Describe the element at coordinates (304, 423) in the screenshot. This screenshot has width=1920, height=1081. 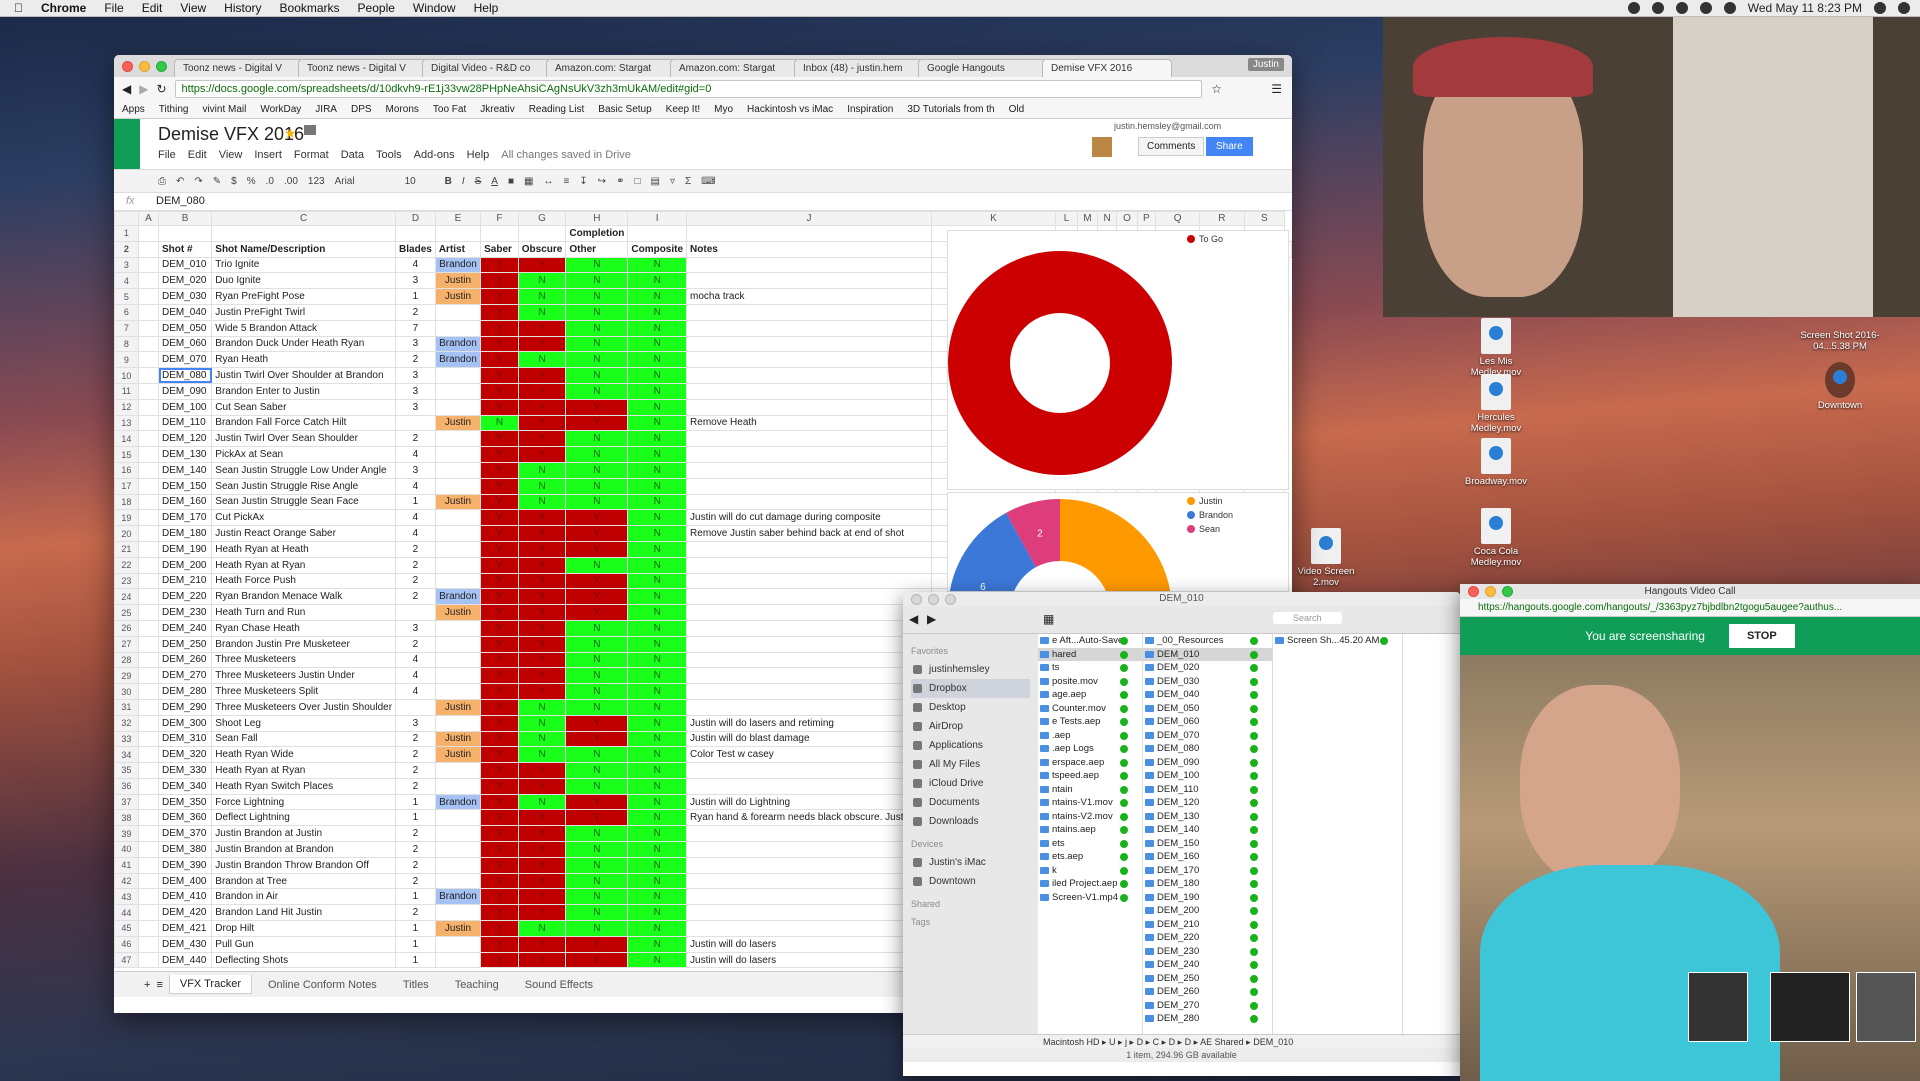
I see `shot-name-cell: Brandon Fall Force Catch Hilt` at that location.